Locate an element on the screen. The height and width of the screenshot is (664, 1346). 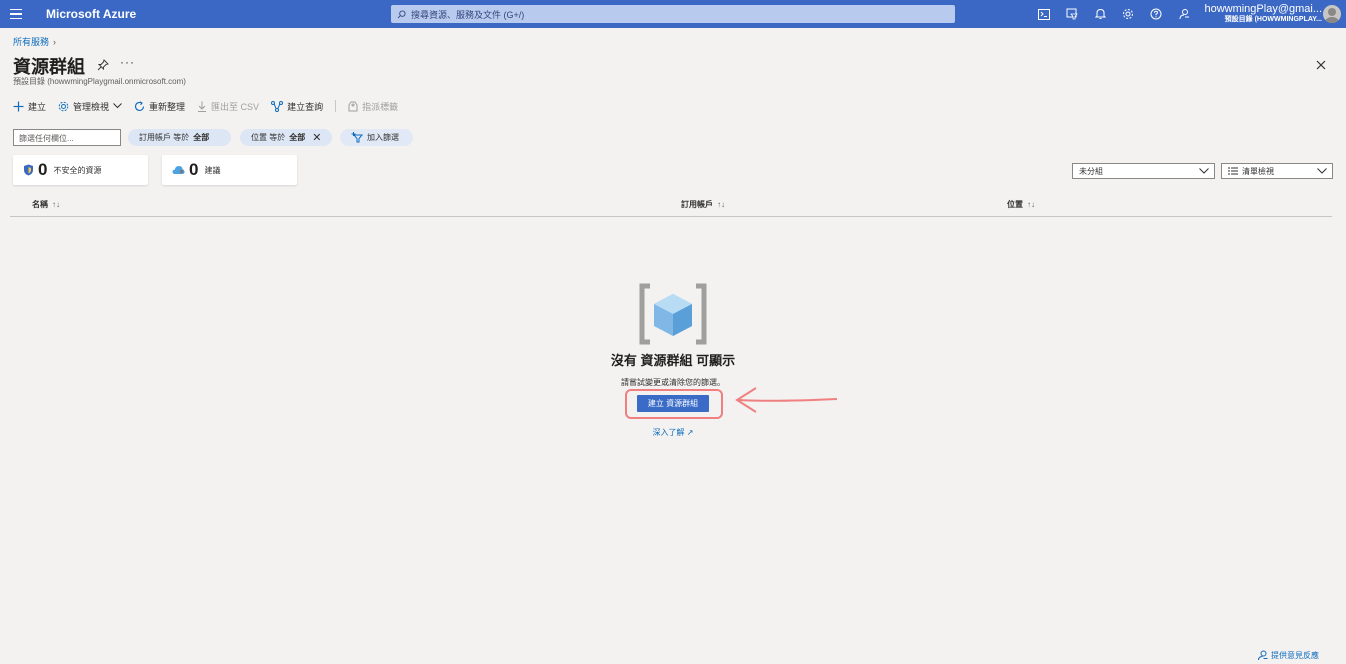
view-dropdown: 清單檢視 is located at coordinates (1277, 171).